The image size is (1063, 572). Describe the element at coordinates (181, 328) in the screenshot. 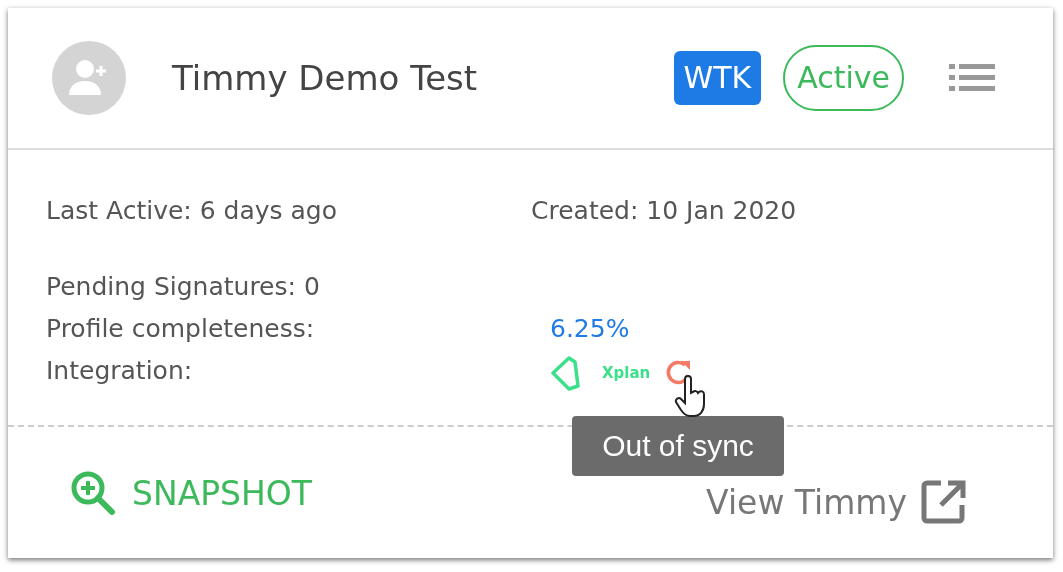

I see `field-label: Profile completeness:` at that location.